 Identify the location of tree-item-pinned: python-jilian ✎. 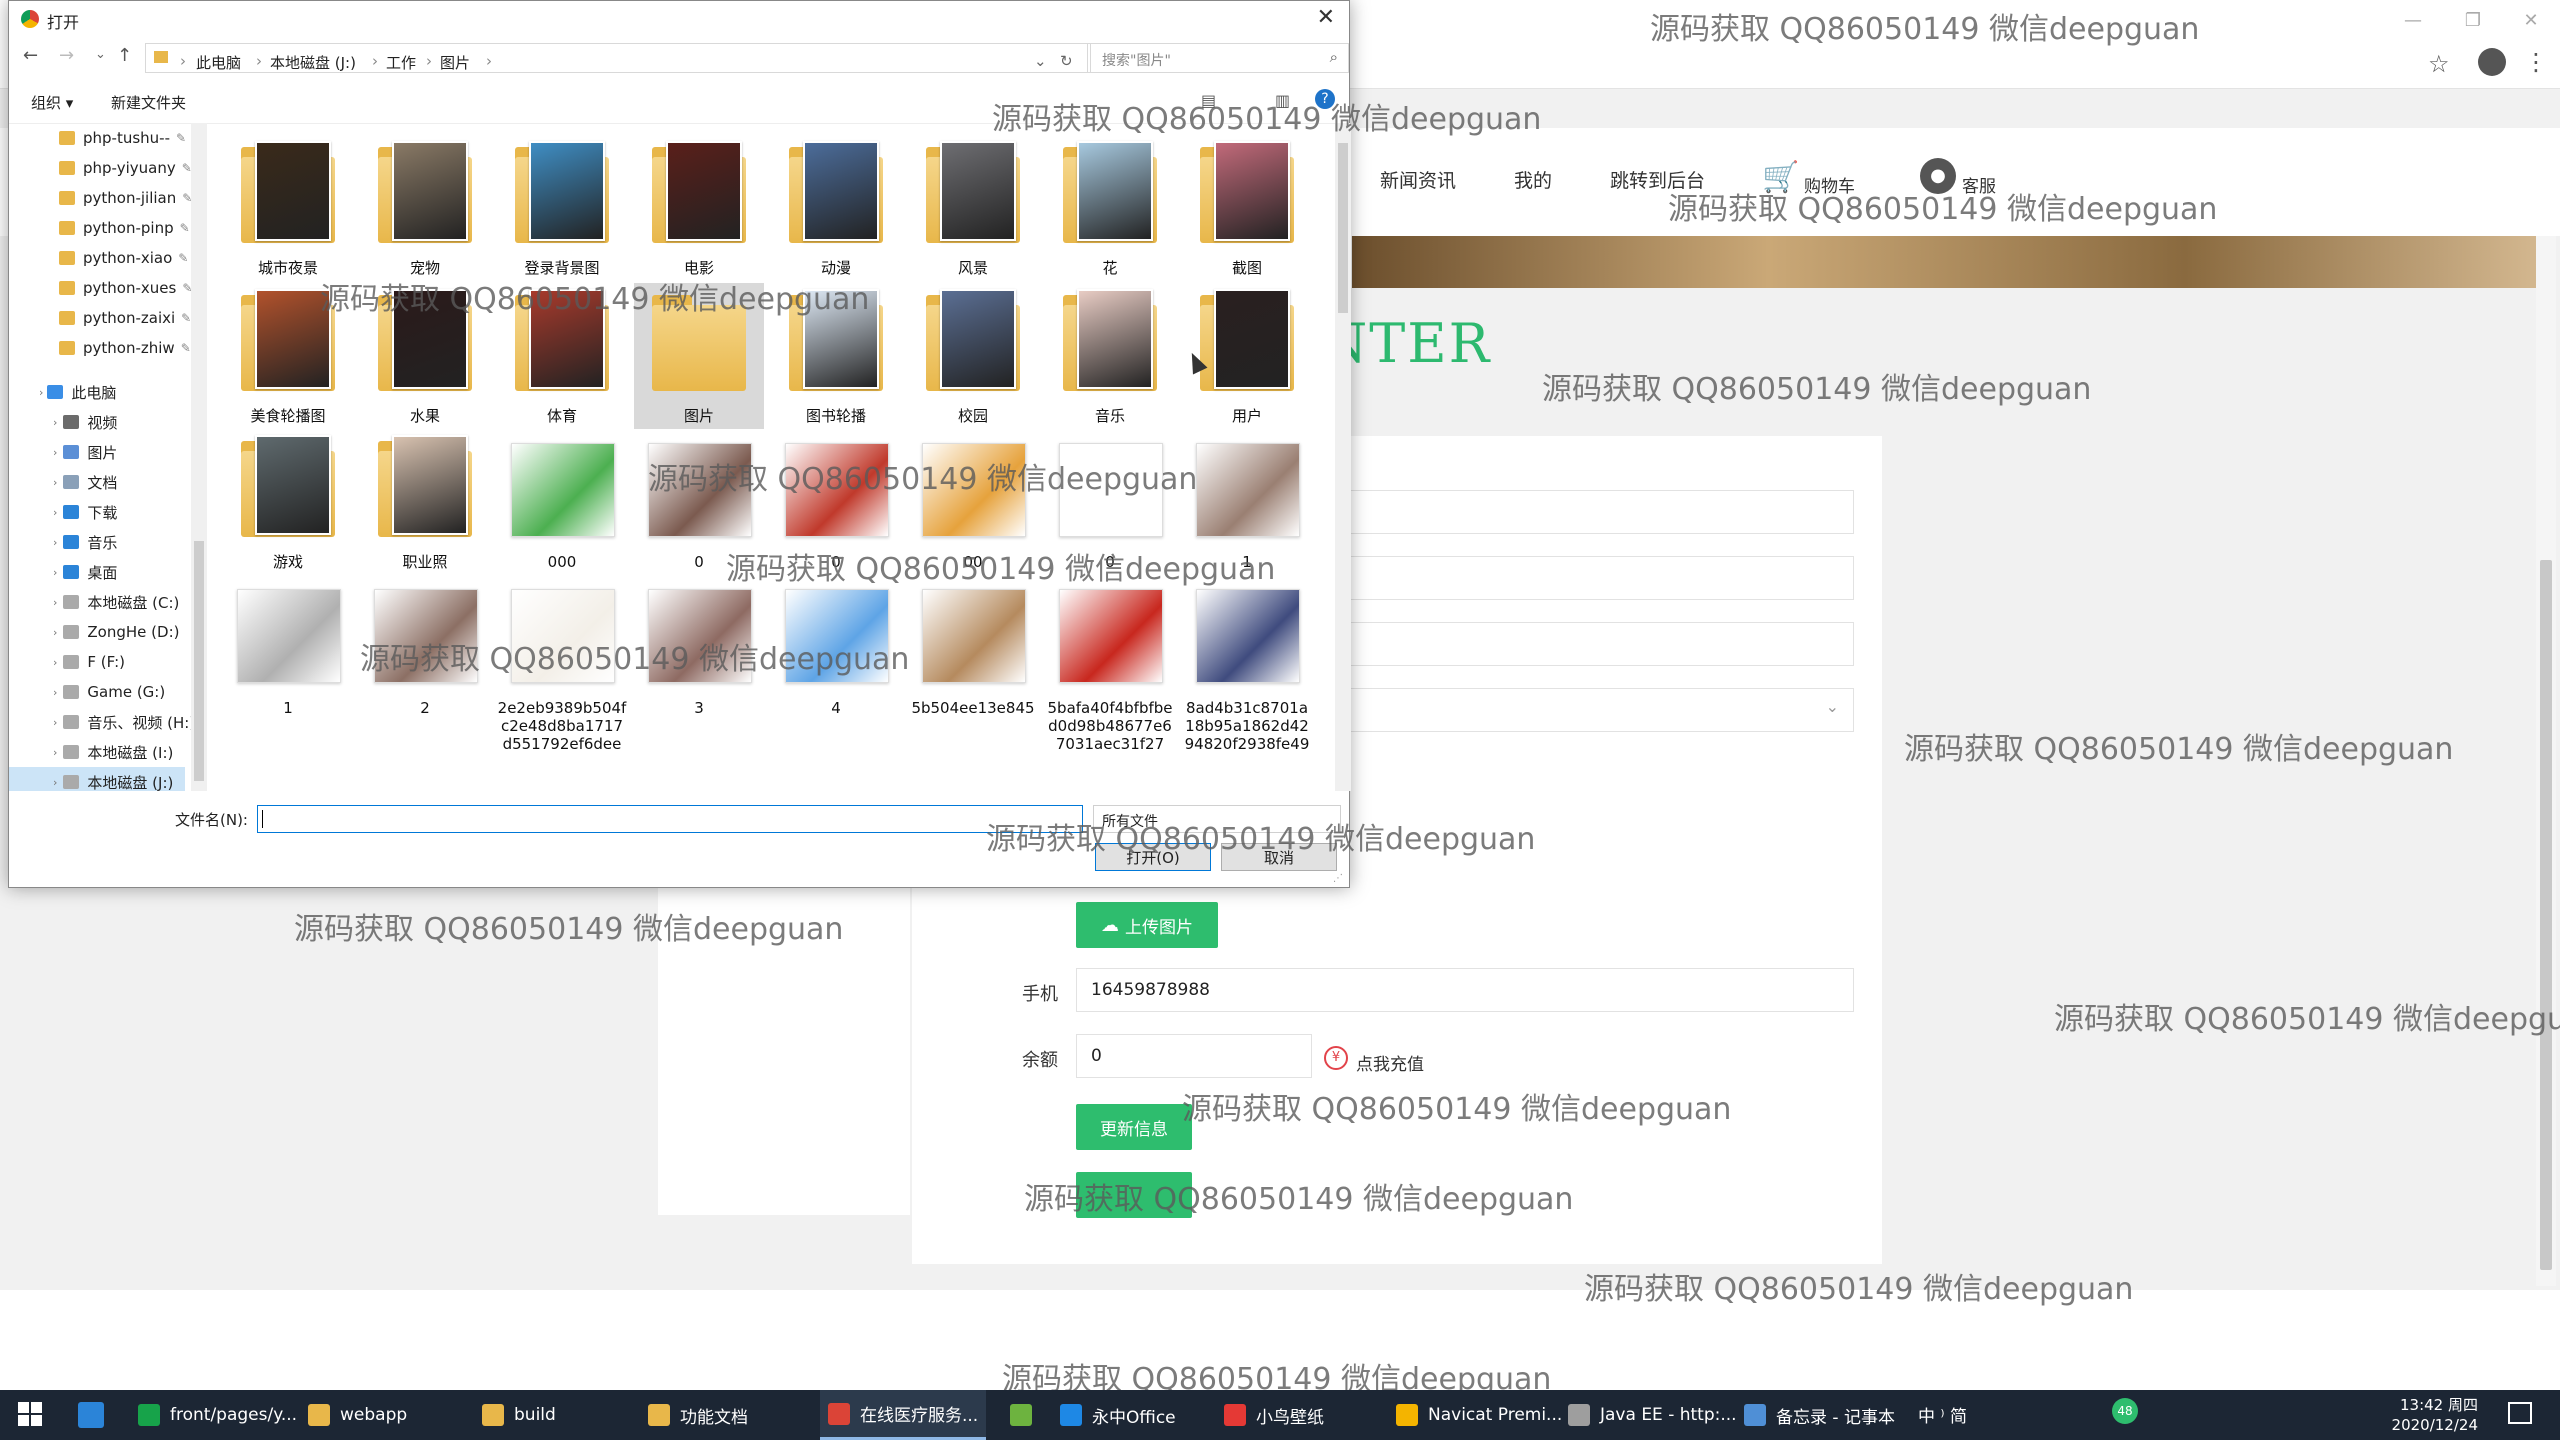
(100, 198).